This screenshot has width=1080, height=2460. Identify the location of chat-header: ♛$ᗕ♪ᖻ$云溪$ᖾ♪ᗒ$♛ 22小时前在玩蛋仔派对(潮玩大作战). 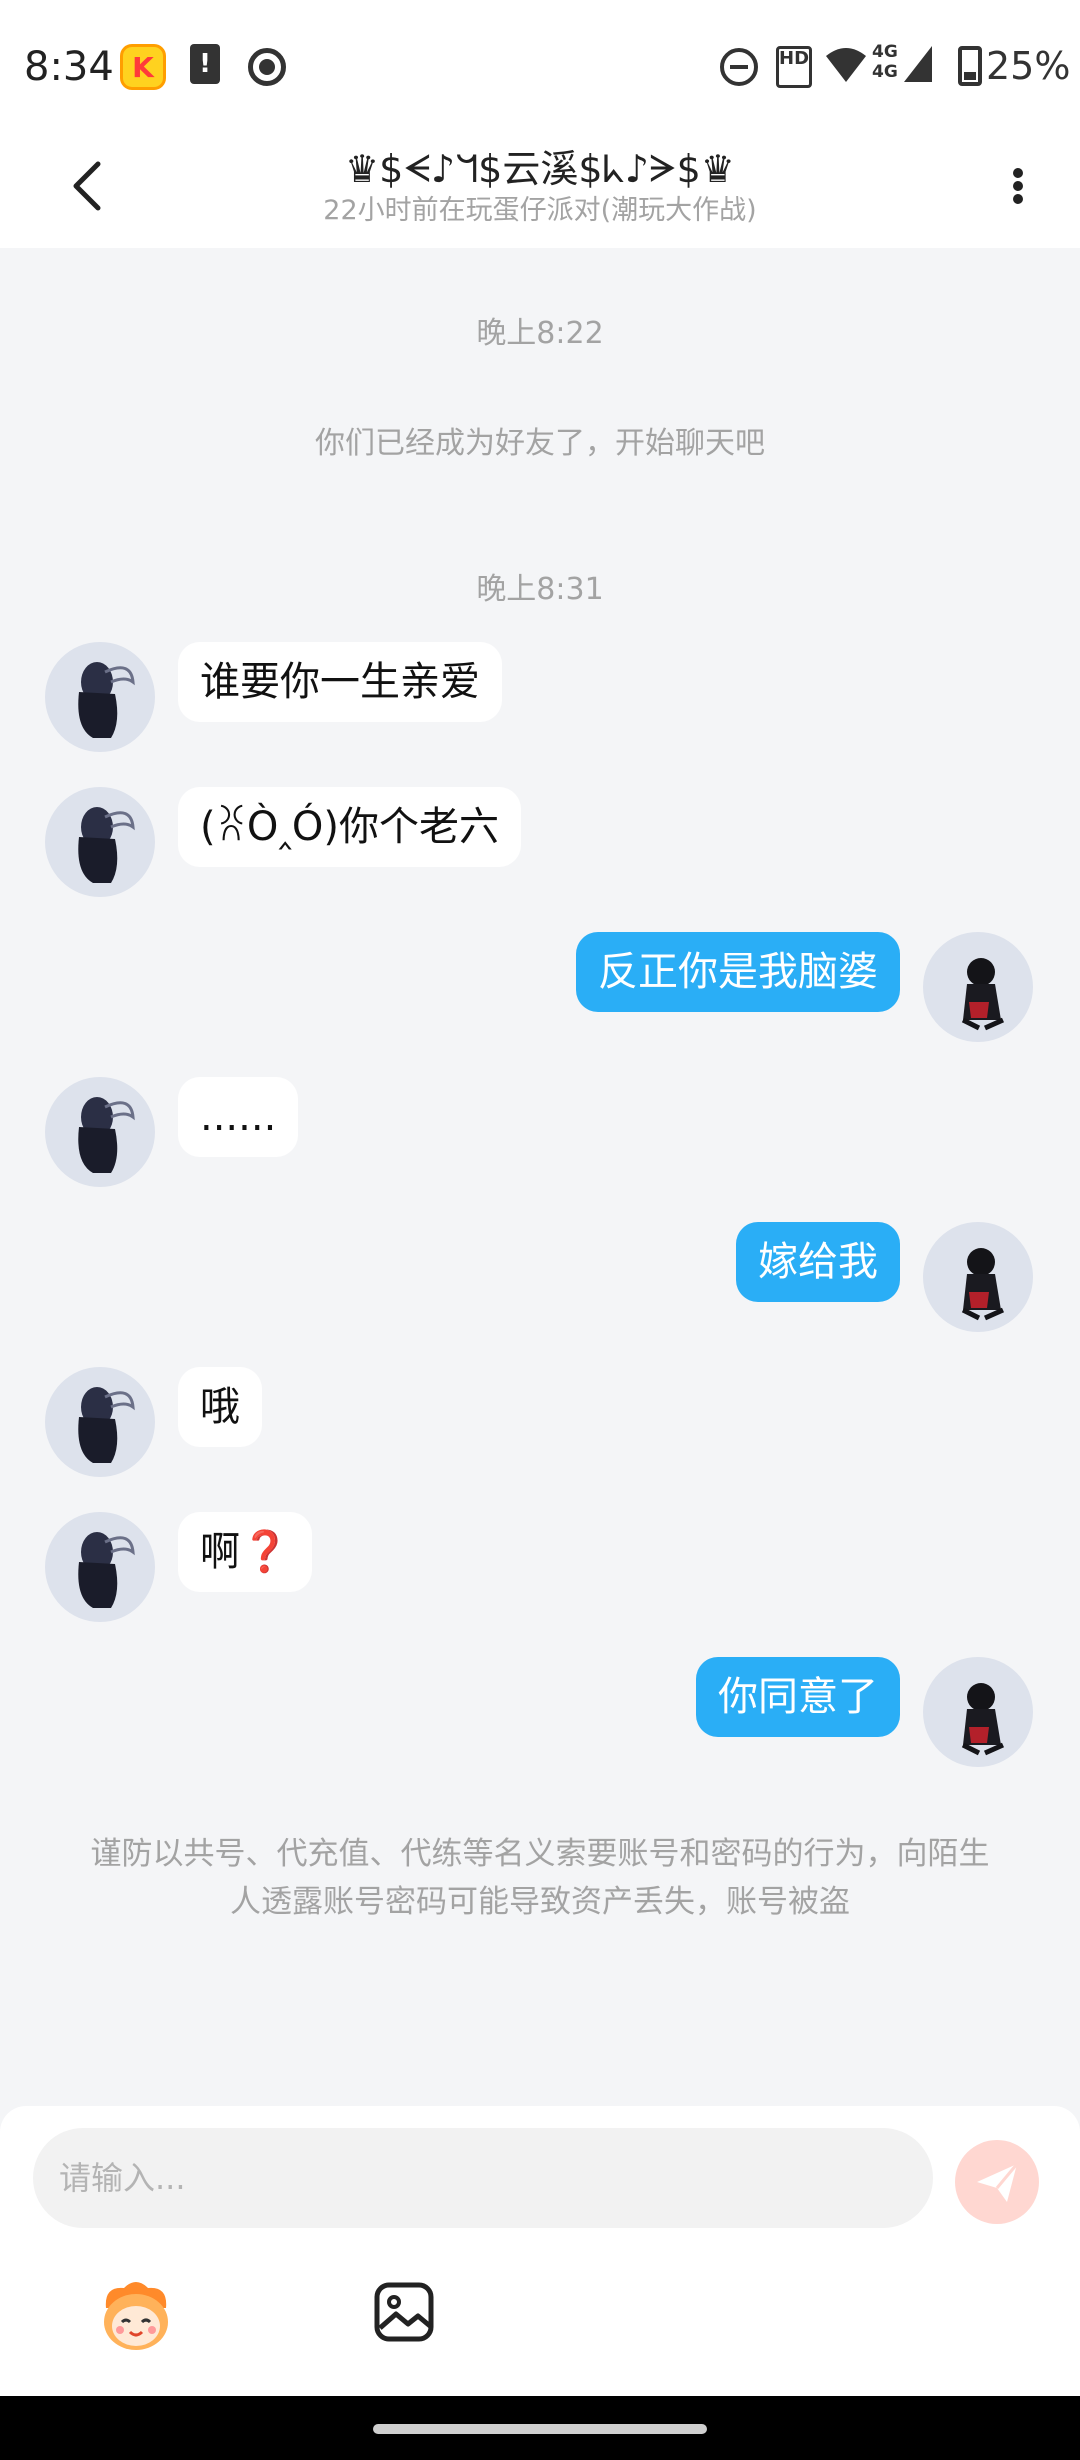
(540, 188).